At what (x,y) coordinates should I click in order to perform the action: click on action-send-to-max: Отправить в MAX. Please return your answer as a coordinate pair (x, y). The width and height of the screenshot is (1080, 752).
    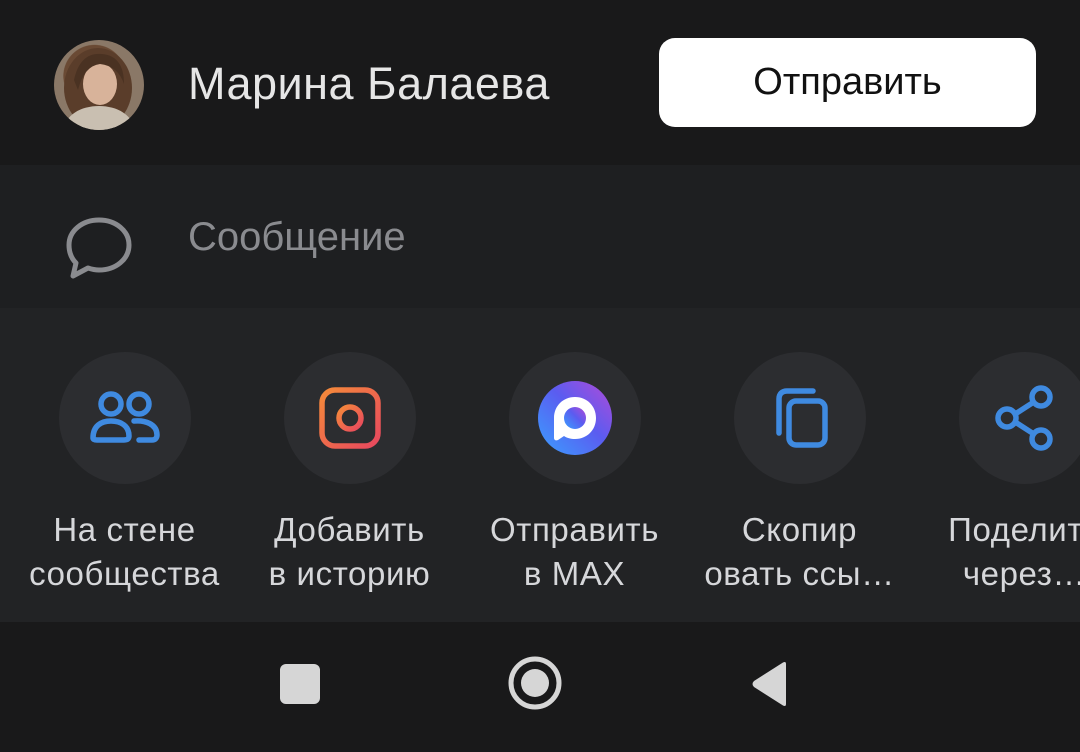
    Looking at the image, I should click on (574, 474).